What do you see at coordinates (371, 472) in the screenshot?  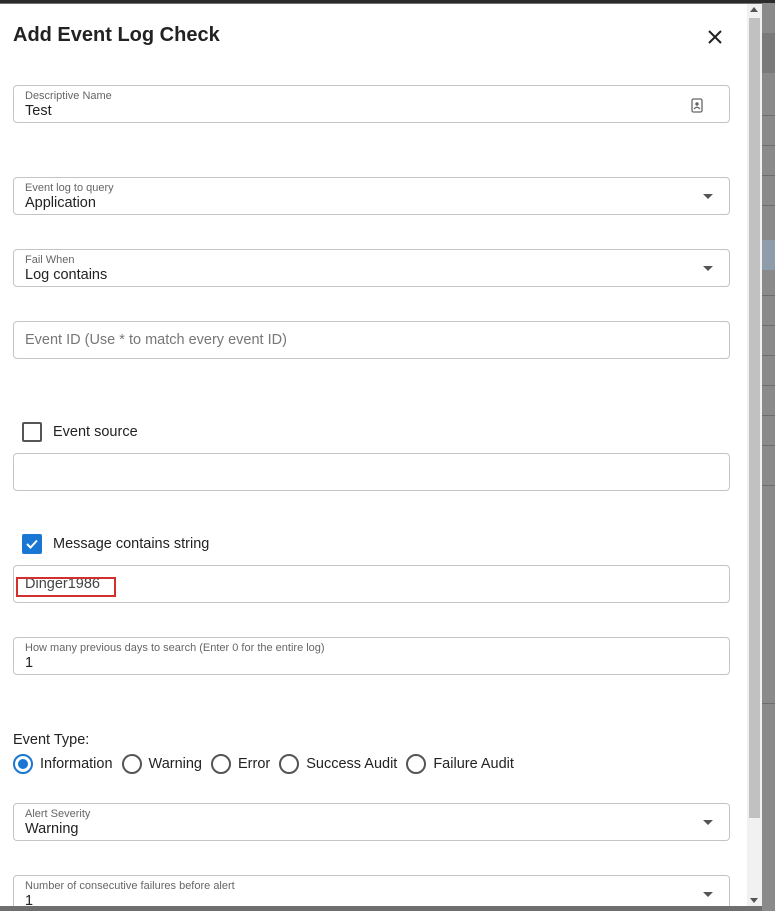 I see `event-source-input` at bounding box center [371, 472].